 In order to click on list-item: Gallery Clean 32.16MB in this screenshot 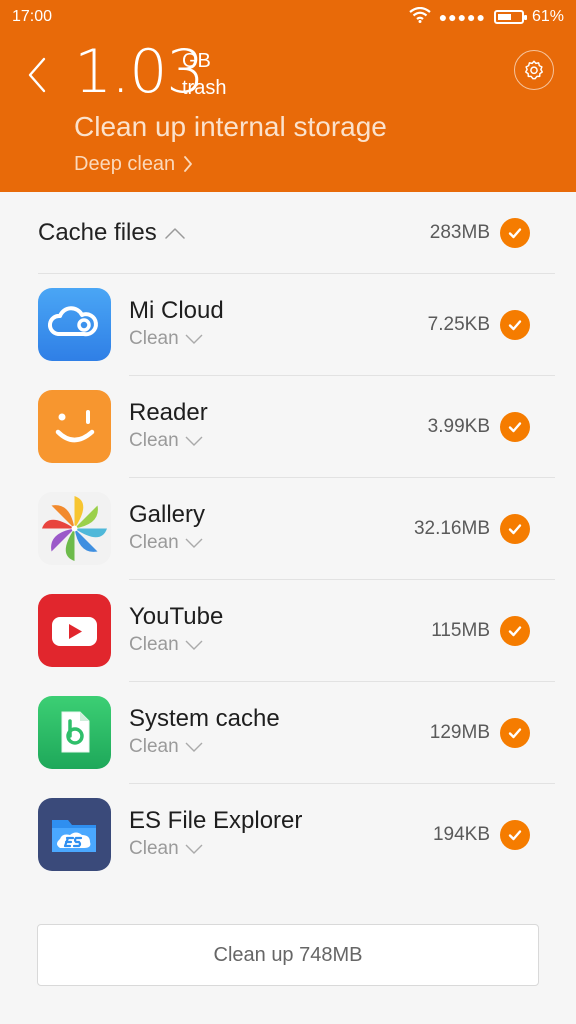, I will do `click(288, 529)`.